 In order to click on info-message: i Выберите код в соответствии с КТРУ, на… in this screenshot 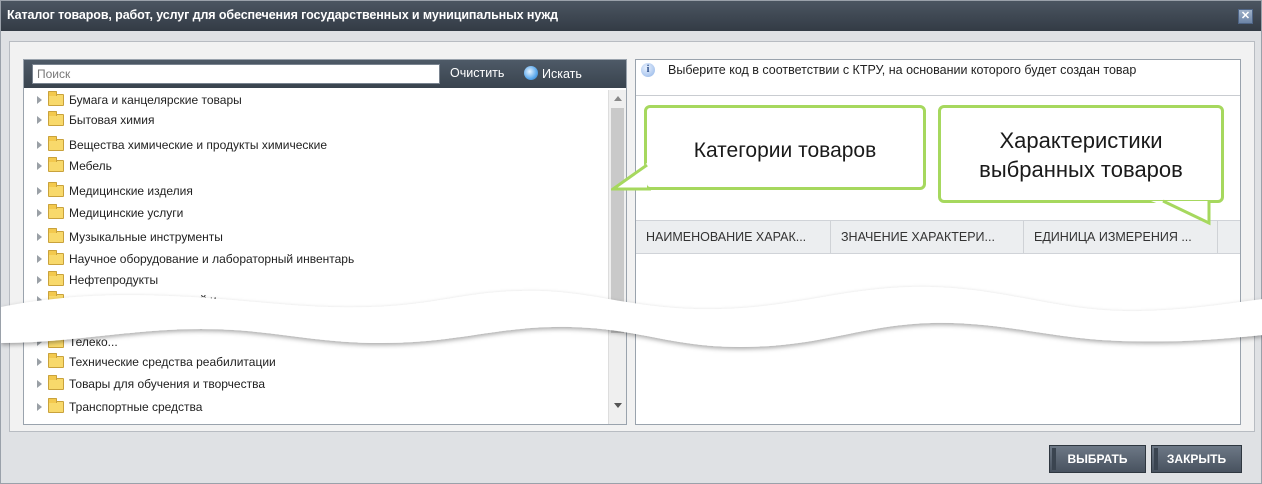, I will do `click(938, 78)`.